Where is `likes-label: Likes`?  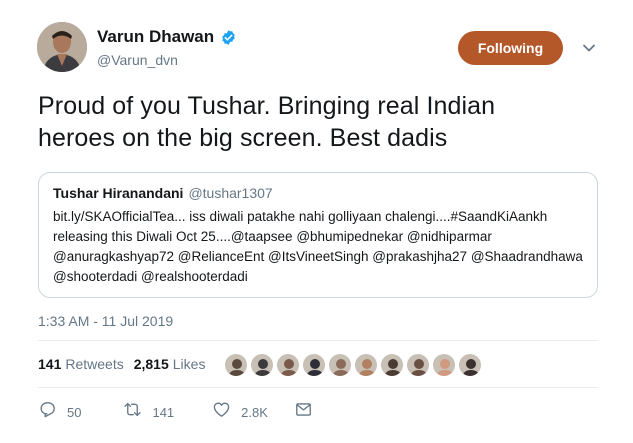
likes-label: Likes is located at coordinates (189, 364).